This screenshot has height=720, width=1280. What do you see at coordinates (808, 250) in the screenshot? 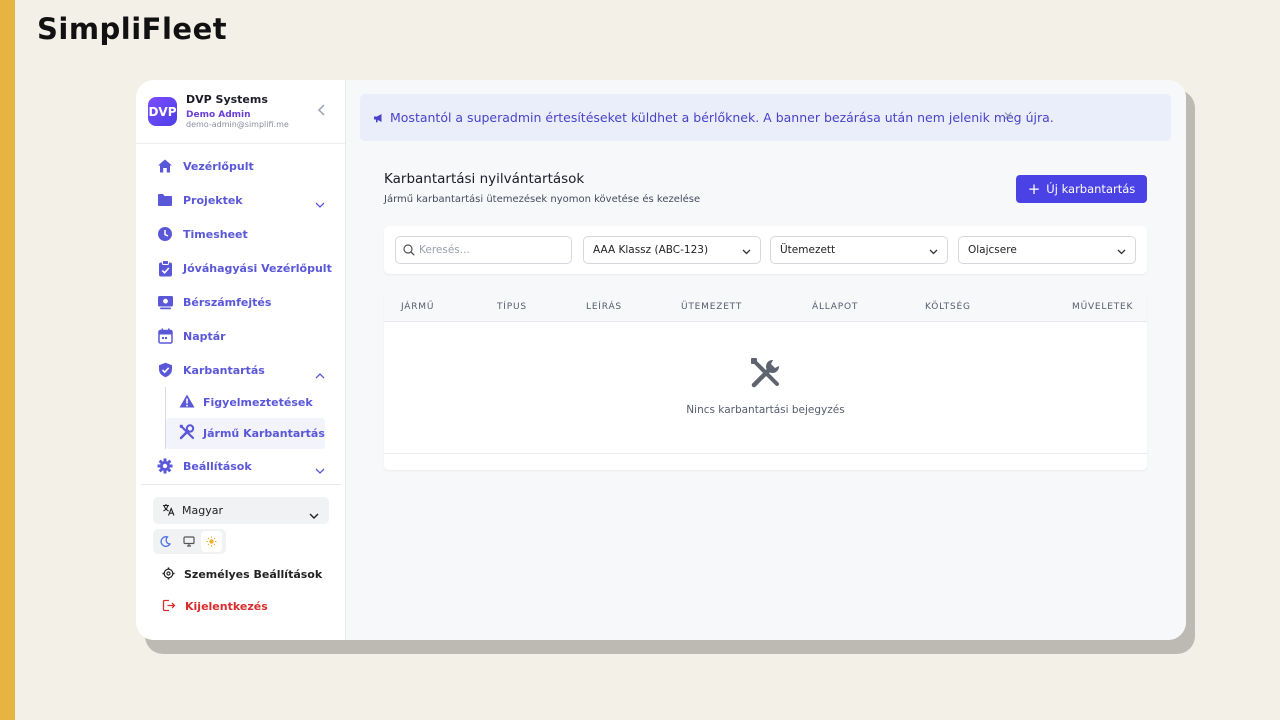
I see `status-filter-value: Ütemezett` at bounding box center [808, 250].